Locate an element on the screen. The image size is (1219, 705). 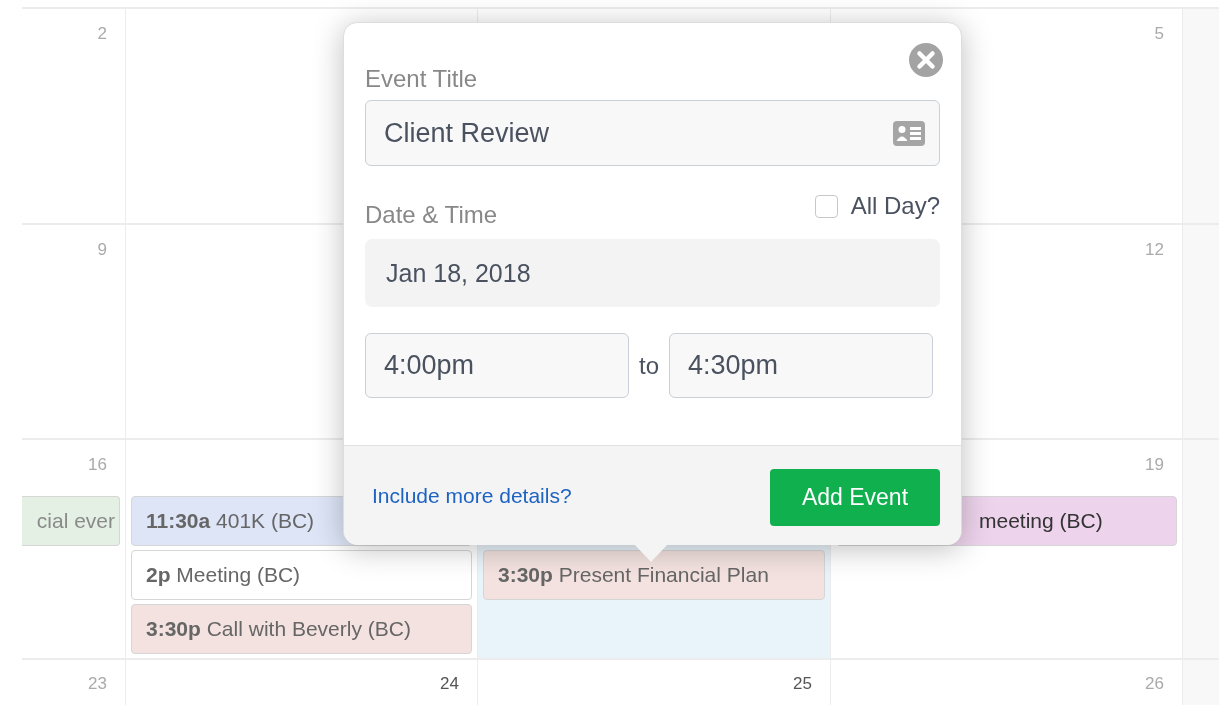
day-cell: 9 is located at coordinates (73, 332).